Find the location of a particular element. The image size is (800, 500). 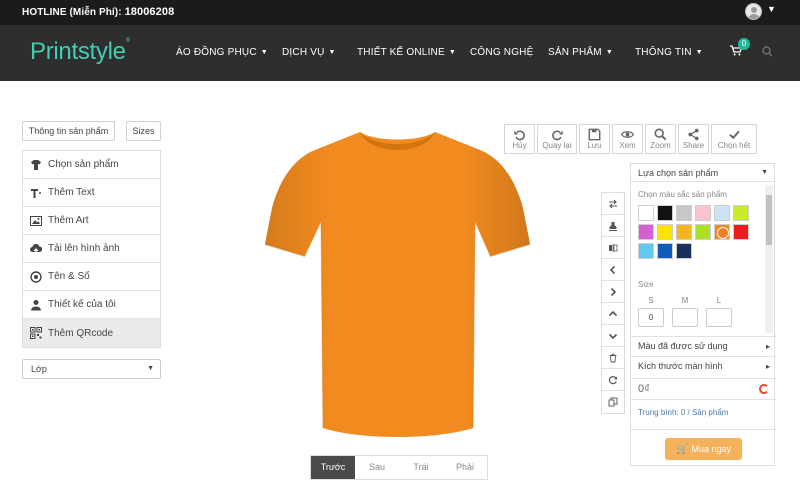

menu-item-label: Thêm QRcode is located at coordinates (81, 333).